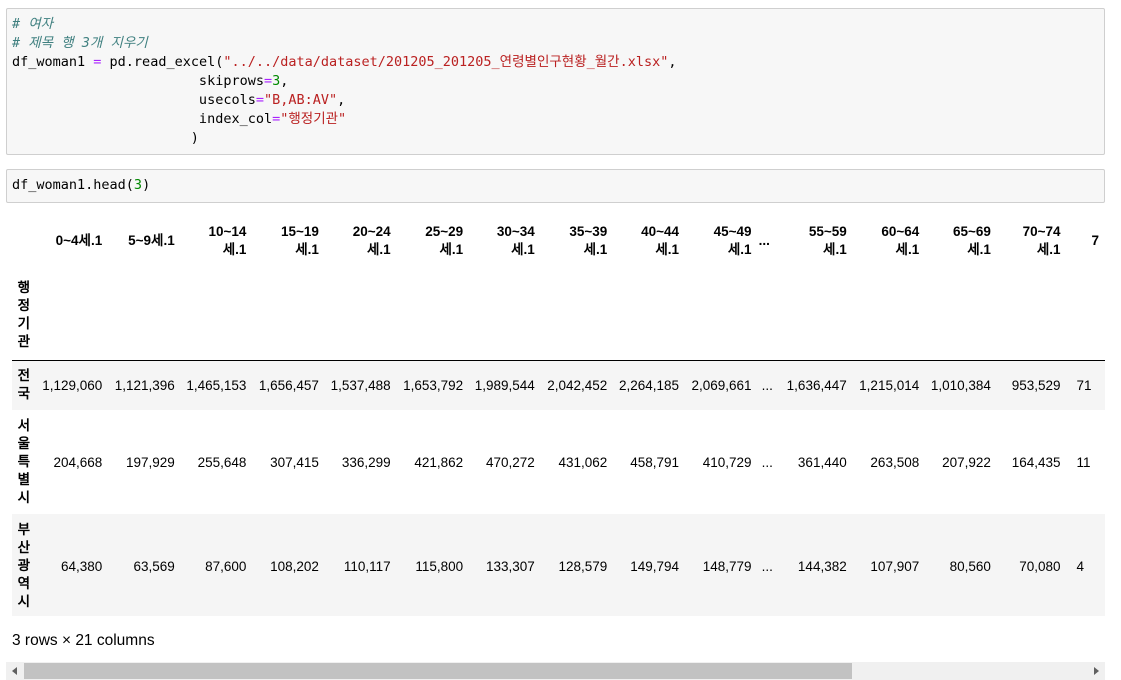 The height and width of the screenshot is (680, 1121). Describe the element at coordinates (515, 231) in the screenshot. I see `column-header-label: 30~34` at that location.